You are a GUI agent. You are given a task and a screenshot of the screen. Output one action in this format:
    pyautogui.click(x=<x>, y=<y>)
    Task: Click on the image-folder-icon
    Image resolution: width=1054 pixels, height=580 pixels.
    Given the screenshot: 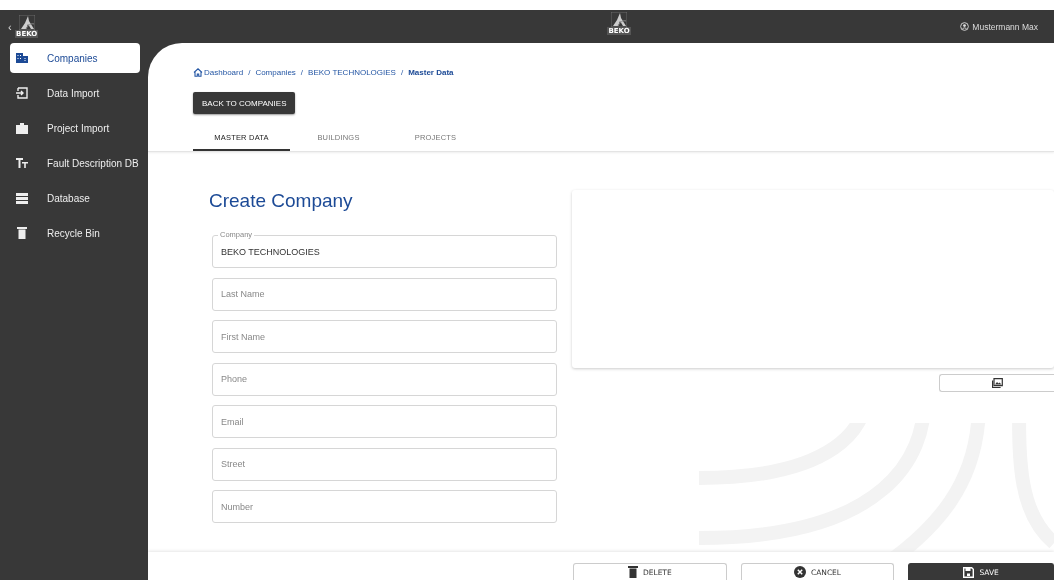 What is the action you would take?
    pyautogui.click(x=997, y=383)
    